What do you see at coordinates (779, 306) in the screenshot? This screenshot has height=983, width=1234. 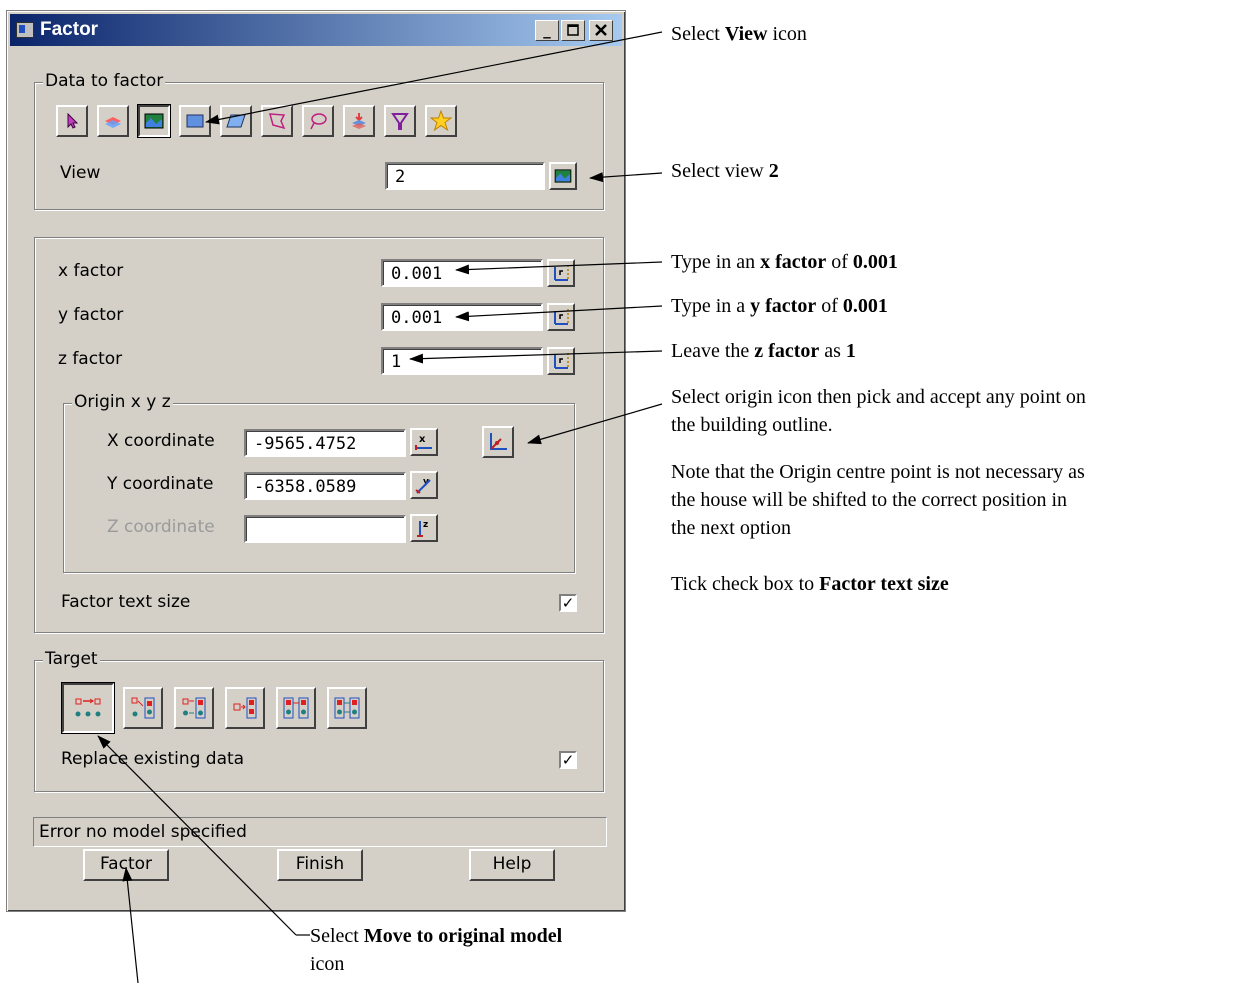 I see `annotation-y-factor: Type in a y factor of 0.001` at bounding box center [779, 306].